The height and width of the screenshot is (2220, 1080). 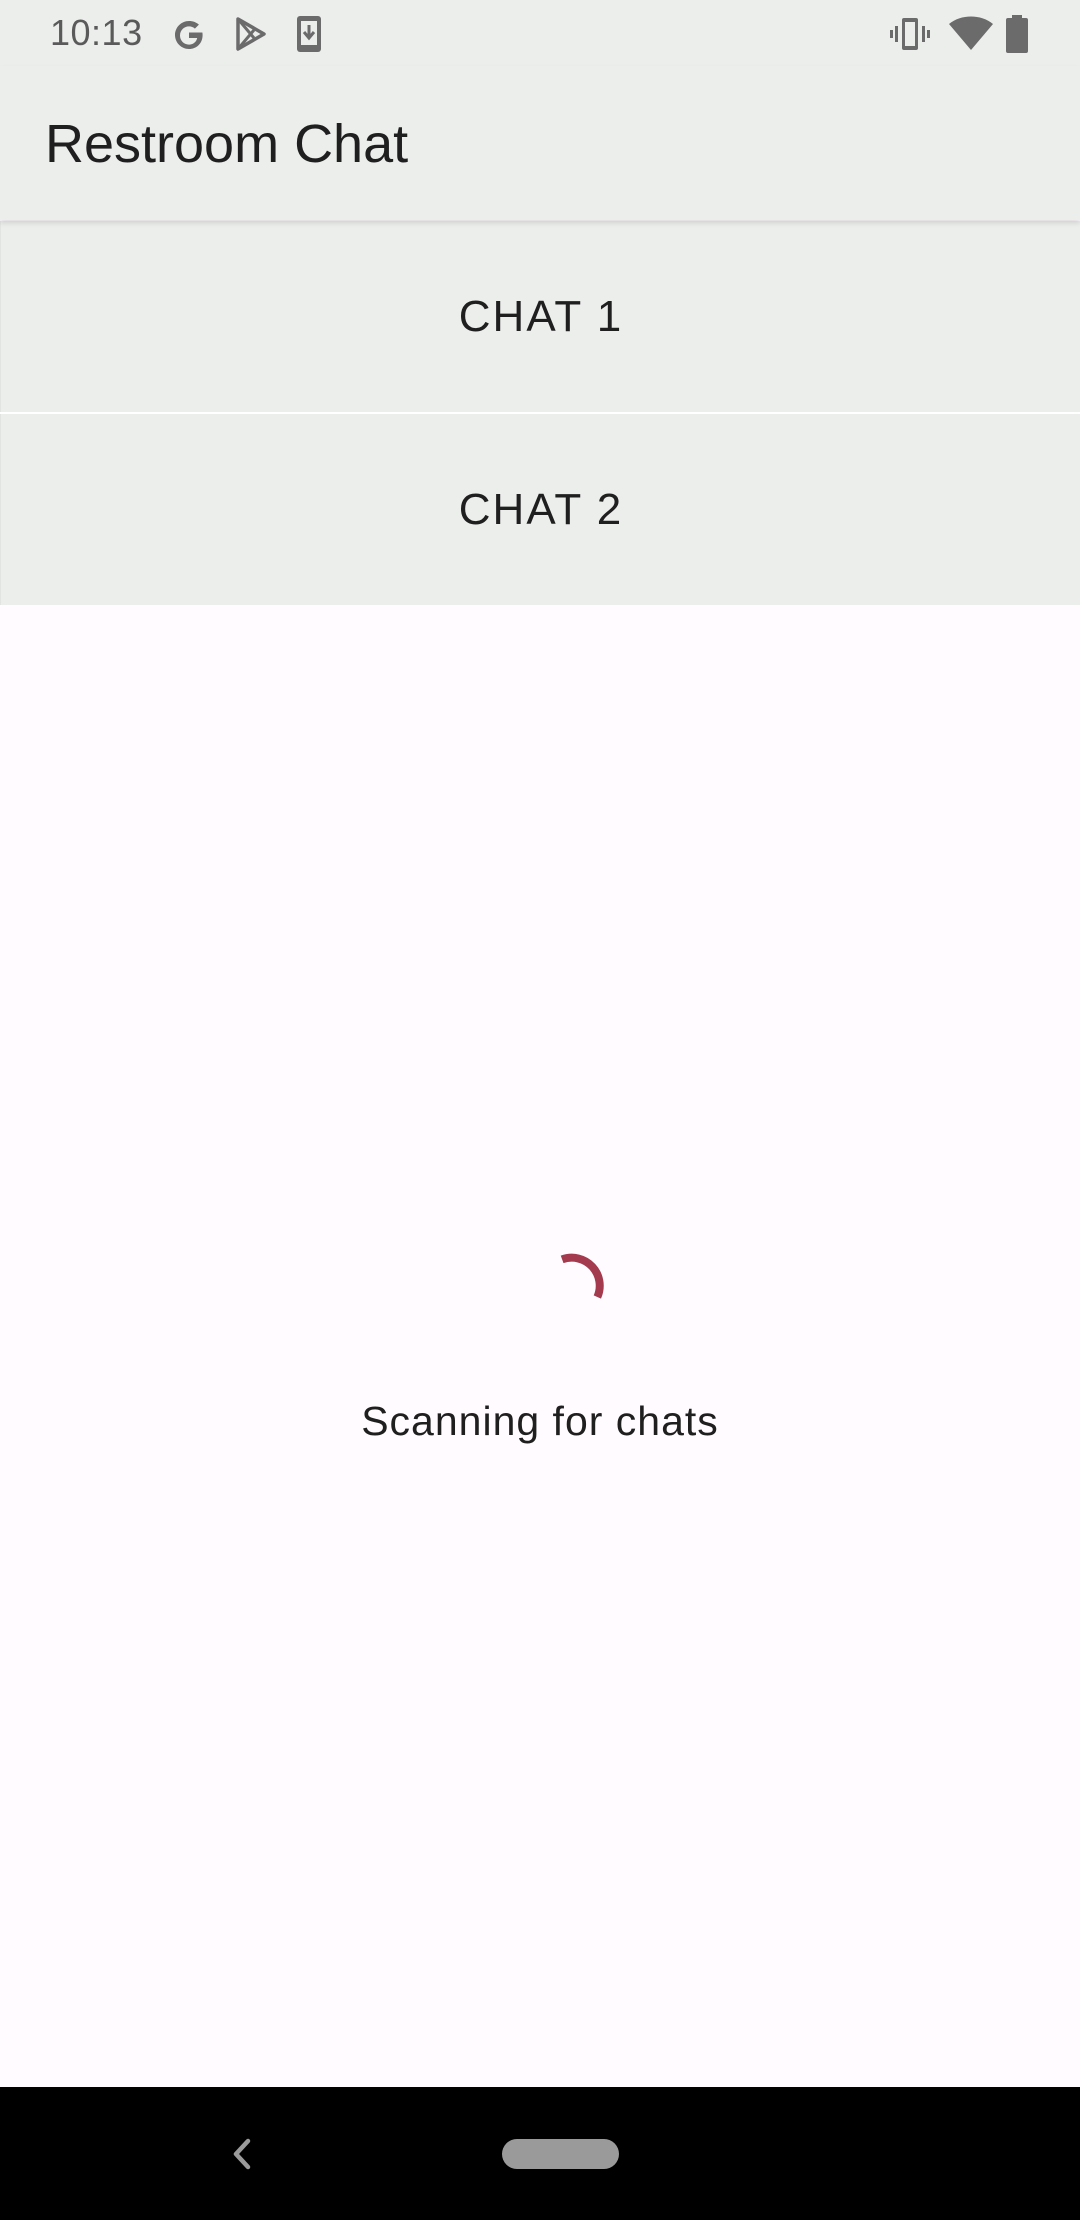 I want to click on navigation-bar, so click(x=540, y=2153).